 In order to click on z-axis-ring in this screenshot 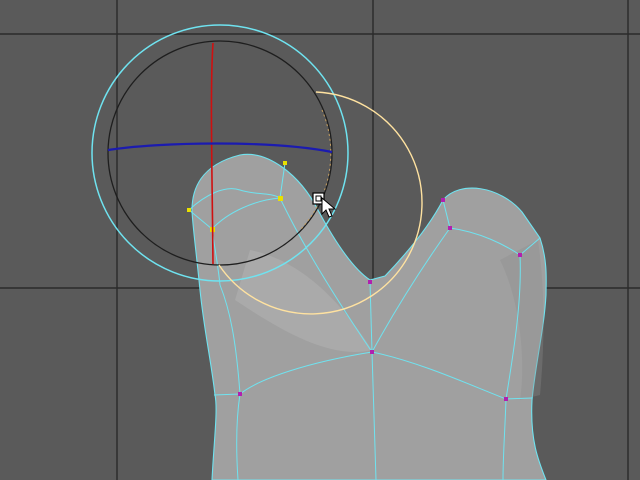, I will do `click(220, 148)`.